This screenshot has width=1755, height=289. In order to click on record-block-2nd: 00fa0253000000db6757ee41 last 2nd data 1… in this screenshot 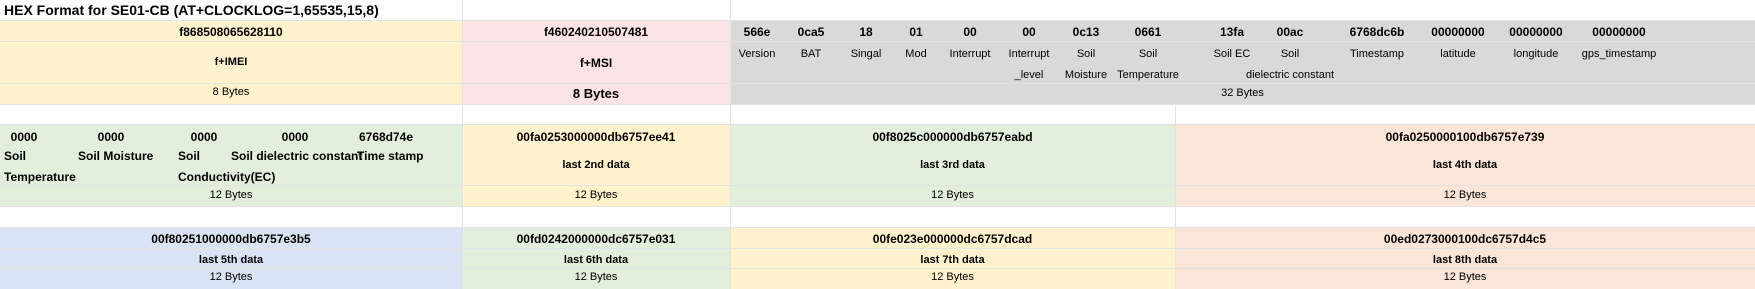, I will do `click(596, 165)`.